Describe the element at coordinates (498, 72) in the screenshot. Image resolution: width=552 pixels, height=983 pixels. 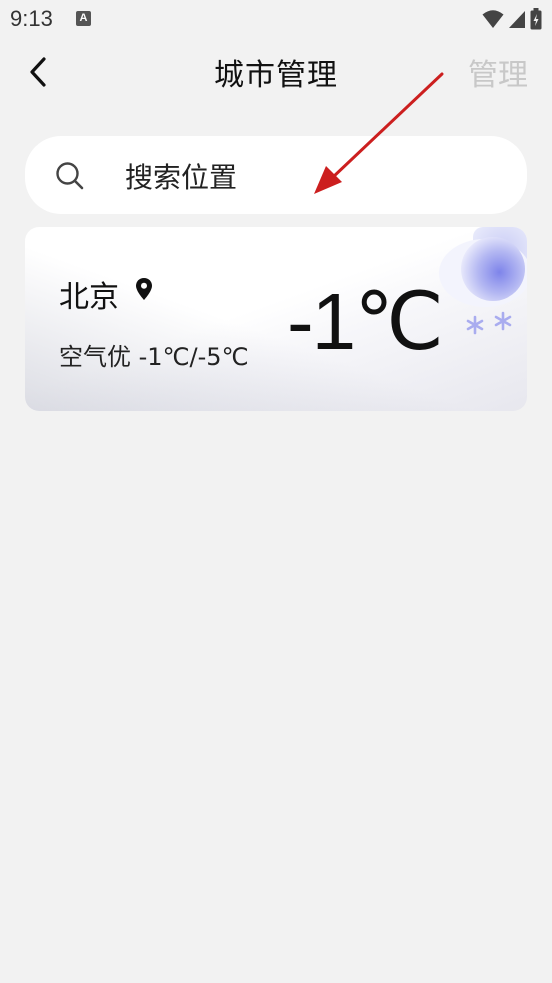
I see `manage-button: 管理` at that location.